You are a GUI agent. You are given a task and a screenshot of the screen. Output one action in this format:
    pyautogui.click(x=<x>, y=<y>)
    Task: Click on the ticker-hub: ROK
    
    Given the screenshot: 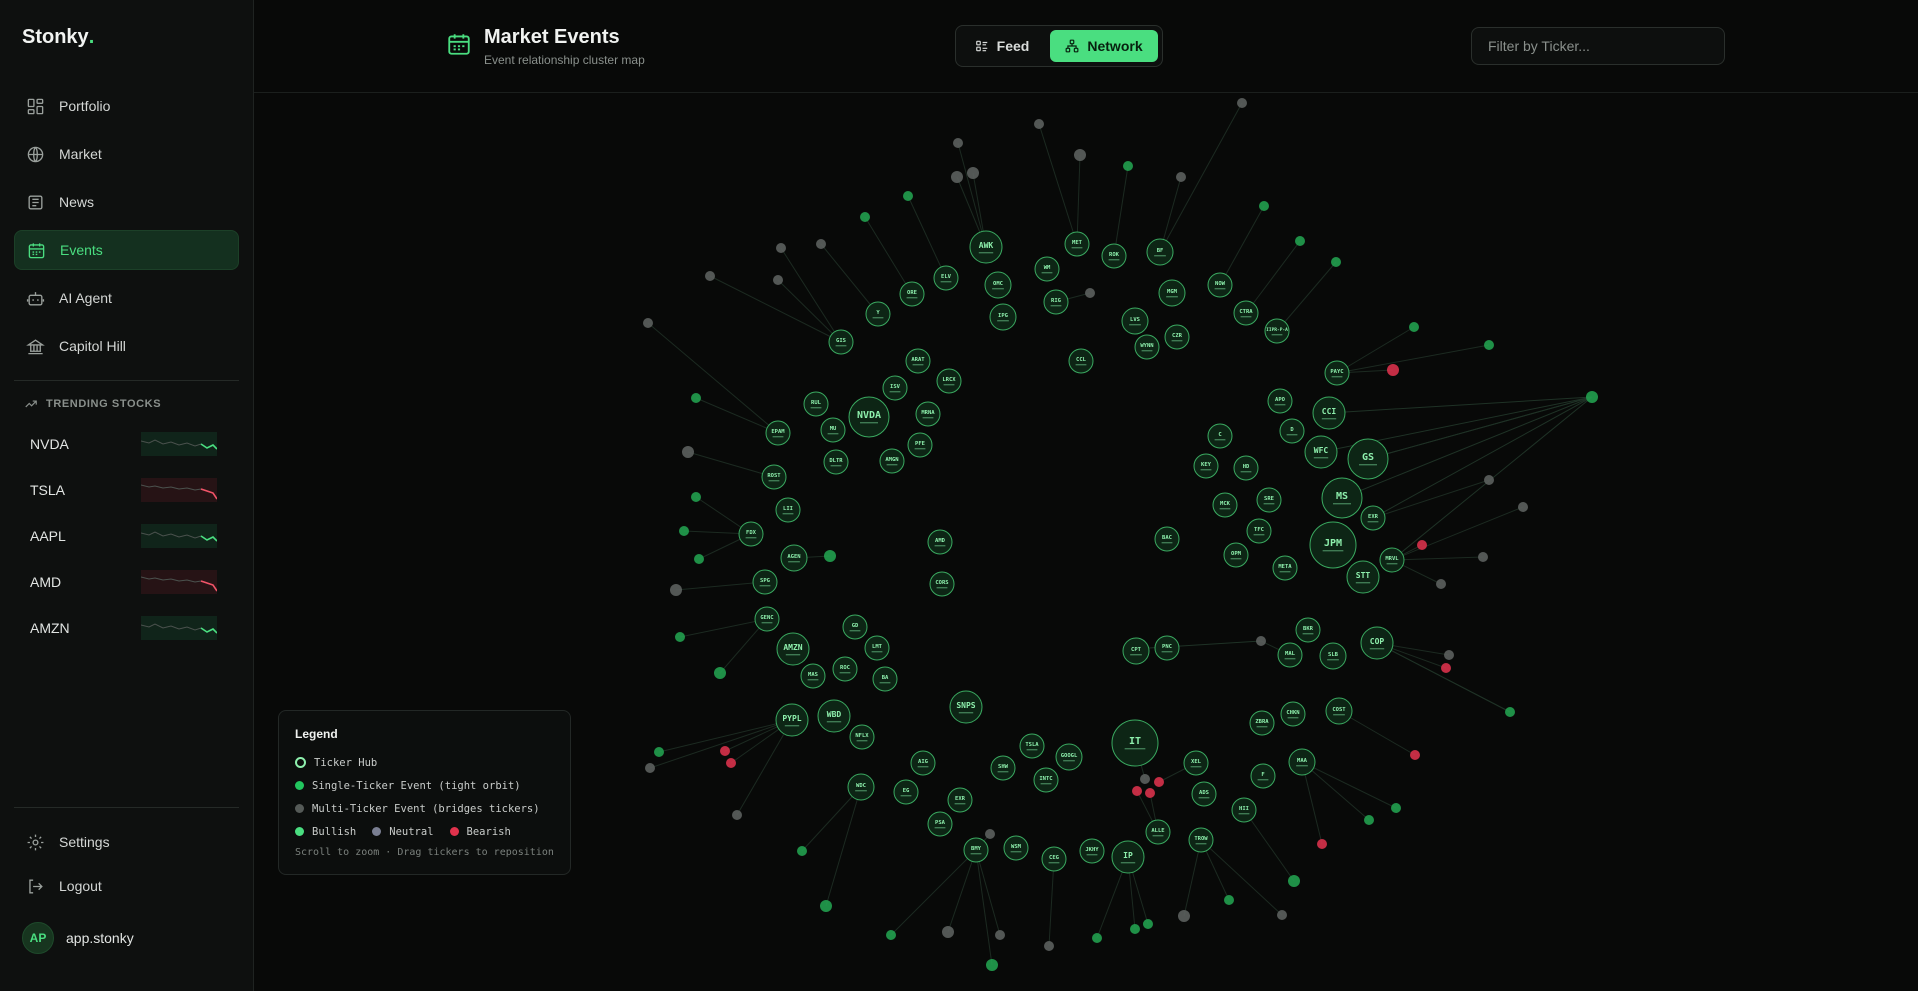 What is the action you would take?
    pyautogui.click(x=1114, y=256)
    